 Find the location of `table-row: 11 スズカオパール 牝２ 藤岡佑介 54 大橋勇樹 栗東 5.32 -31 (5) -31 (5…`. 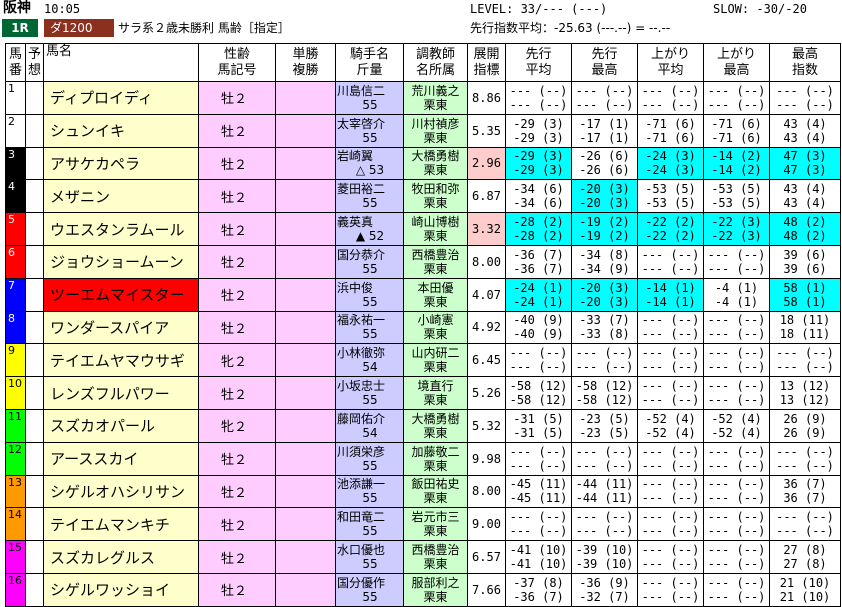

table-row: 11 スズカオパール 牝２ 藤岡佑介 54 大橋勇樹 栗東 5.32 -31 (5) -31 (5… is located at coordinates (423, 425).